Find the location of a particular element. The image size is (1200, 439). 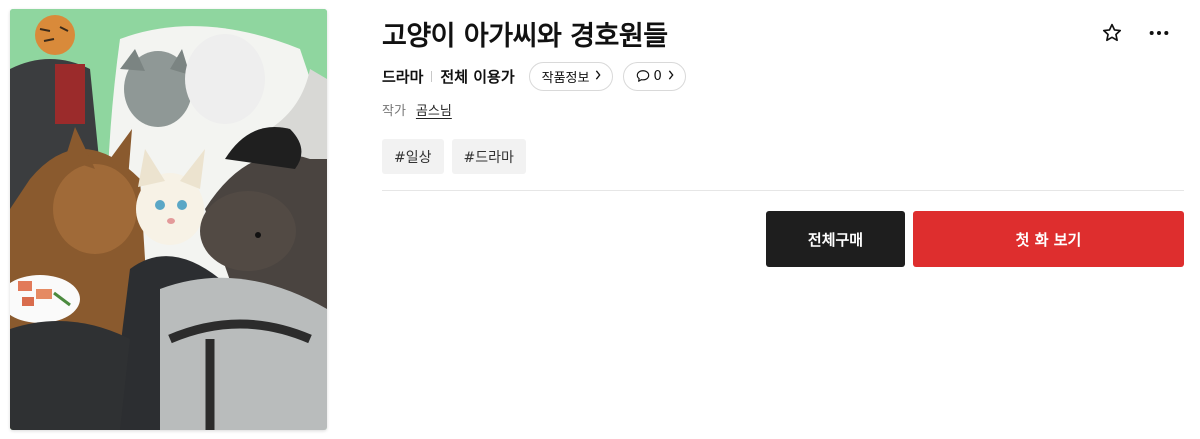

comment-count: 0 is located at coordinates (657, 76).